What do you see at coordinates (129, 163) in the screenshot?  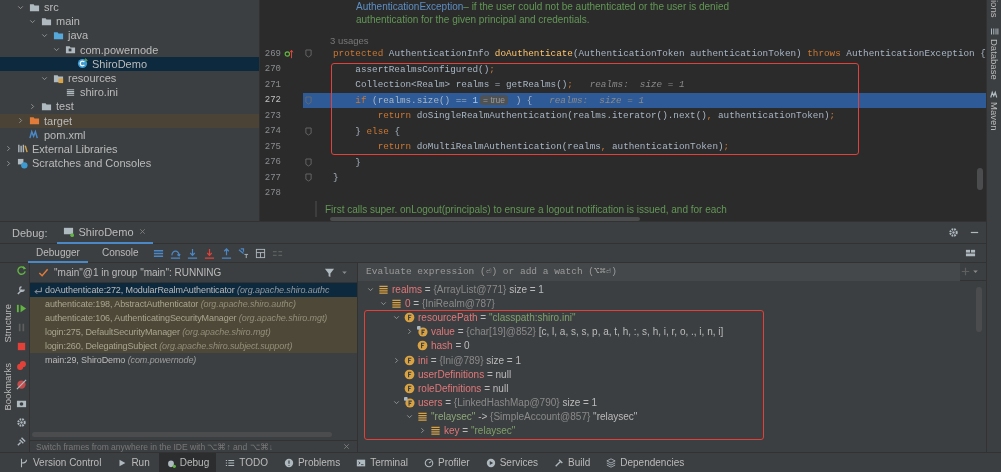 I see `tree-item: Scratches and Consoles` at bounding box center [129, 163].